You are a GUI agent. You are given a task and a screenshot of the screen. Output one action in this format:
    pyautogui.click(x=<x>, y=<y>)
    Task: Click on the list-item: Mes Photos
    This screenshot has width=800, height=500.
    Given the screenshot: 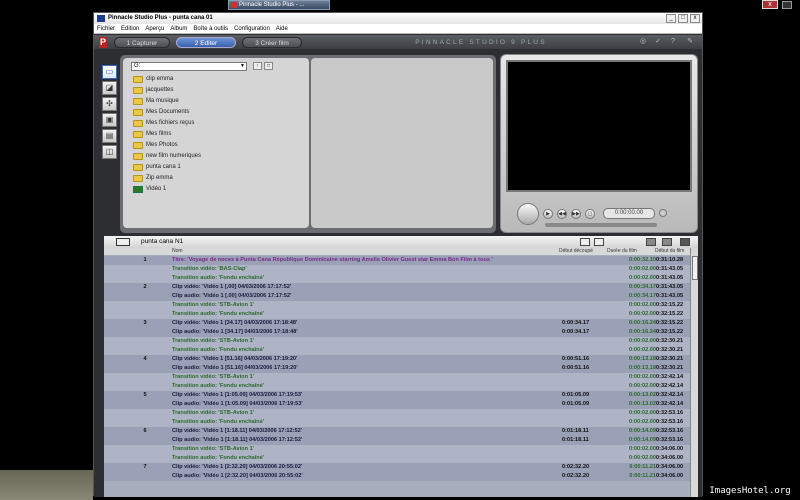 What is the action you would take?
    pyautogui.click(x=155, y=145)
    